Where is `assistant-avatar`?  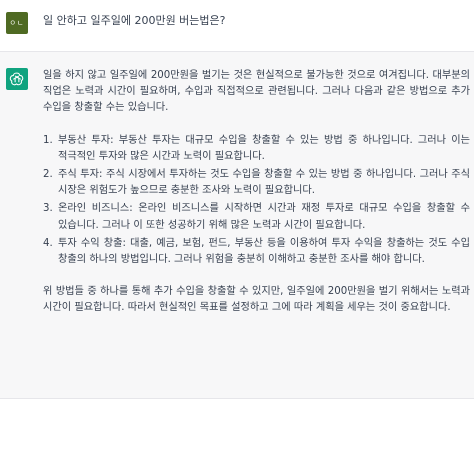 assistant-avatar is located at coordinates (17, 79).